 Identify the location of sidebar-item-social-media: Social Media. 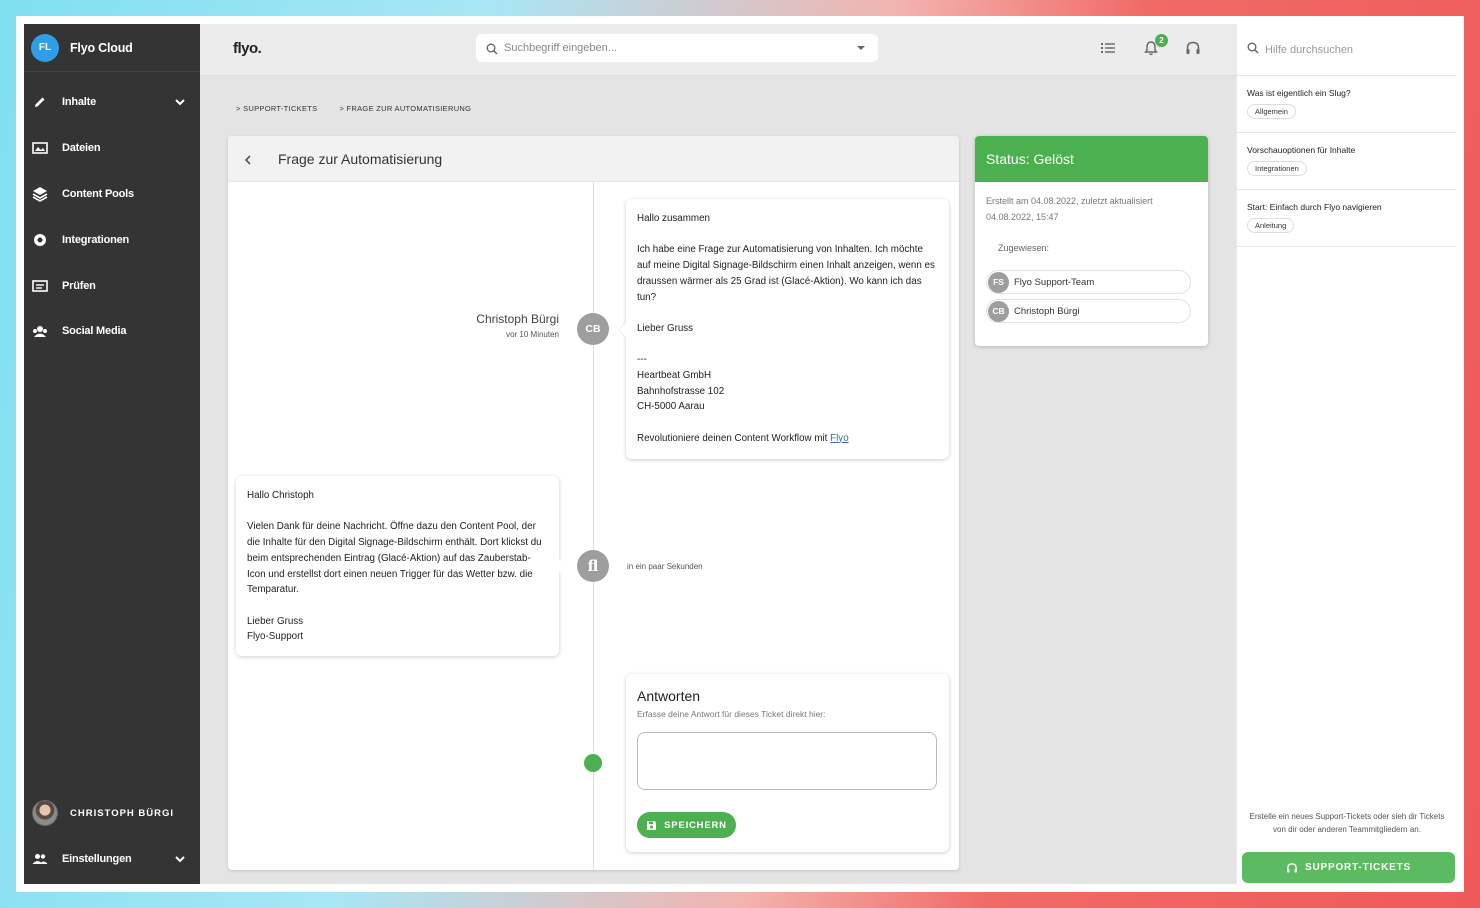
(112, 331).